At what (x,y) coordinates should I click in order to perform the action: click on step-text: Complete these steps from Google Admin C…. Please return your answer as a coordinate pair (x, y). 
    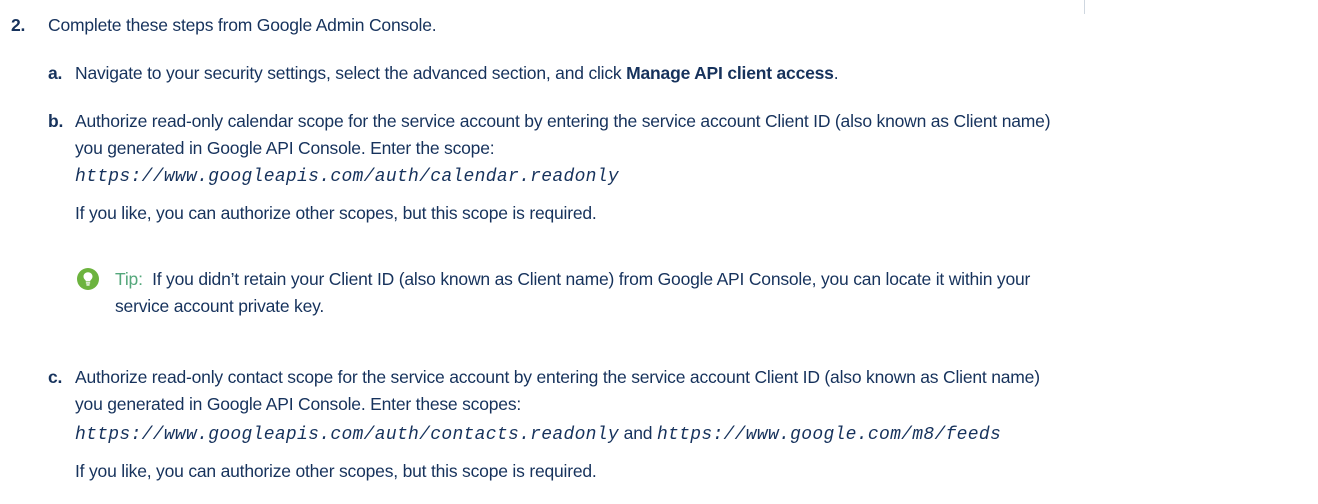
    Looking at the image, I should click on (242, 25).